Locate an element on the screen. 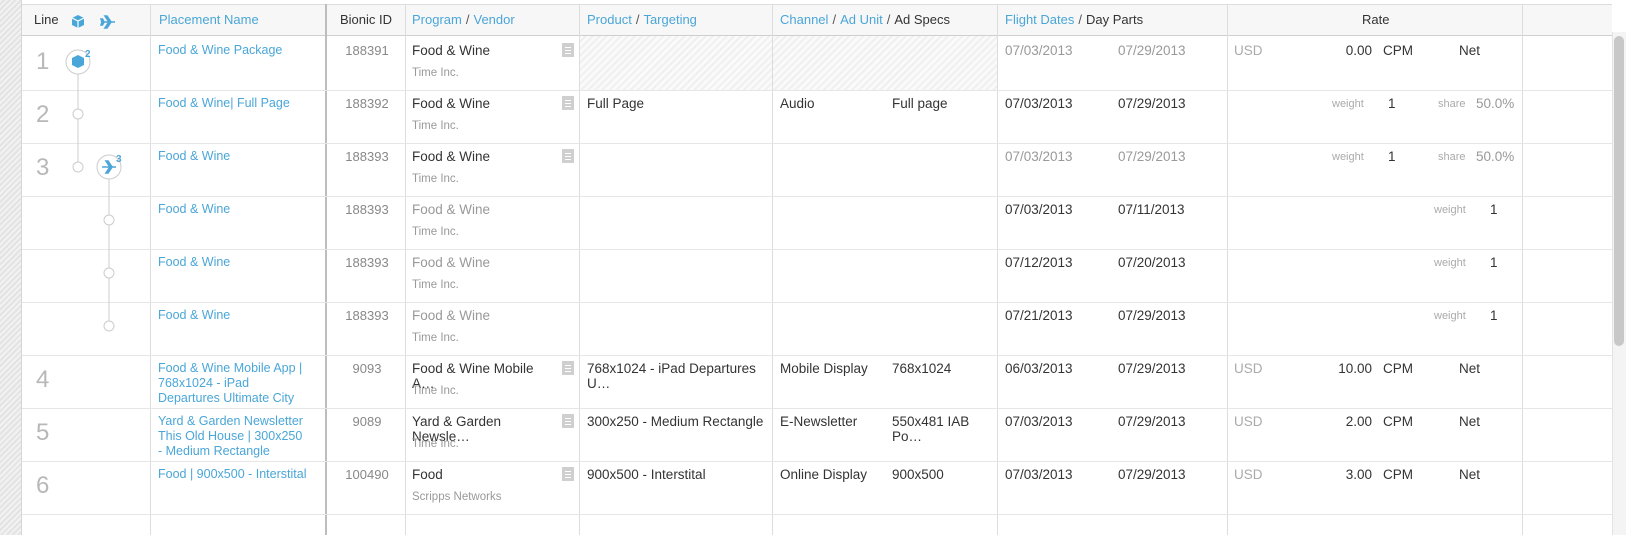 Image resolution: width=1628 pixels, height=535 pixels. col-flight-dates-header: Flight Dates / Day Parts is located at coordinates (1074, 20).